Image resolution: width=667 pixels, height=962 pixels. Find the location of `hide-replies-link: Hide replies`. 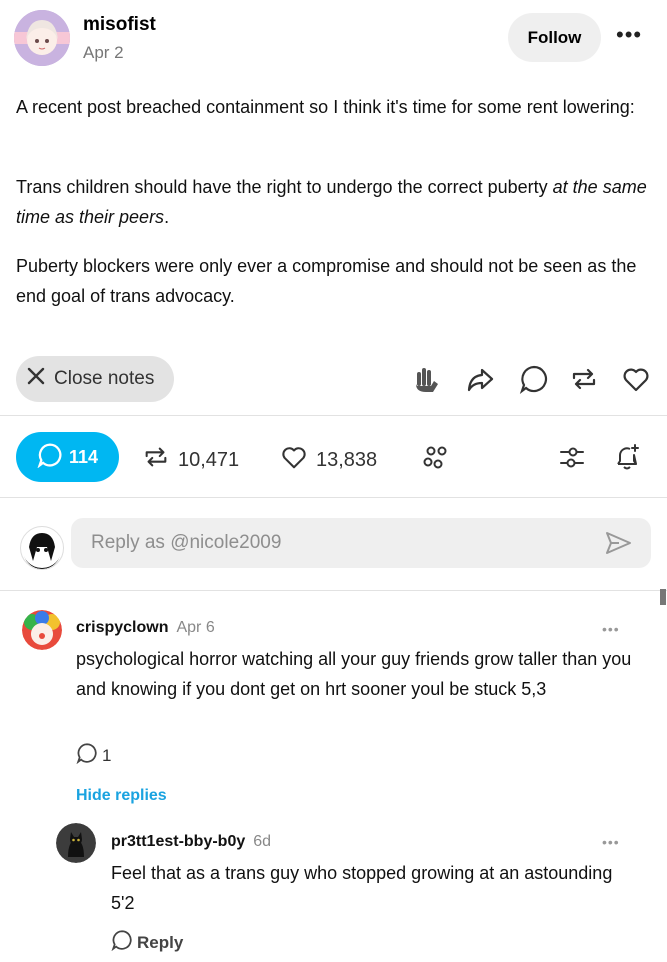

hide-replies-link: Hide replies is located at coordinates (121, 796).